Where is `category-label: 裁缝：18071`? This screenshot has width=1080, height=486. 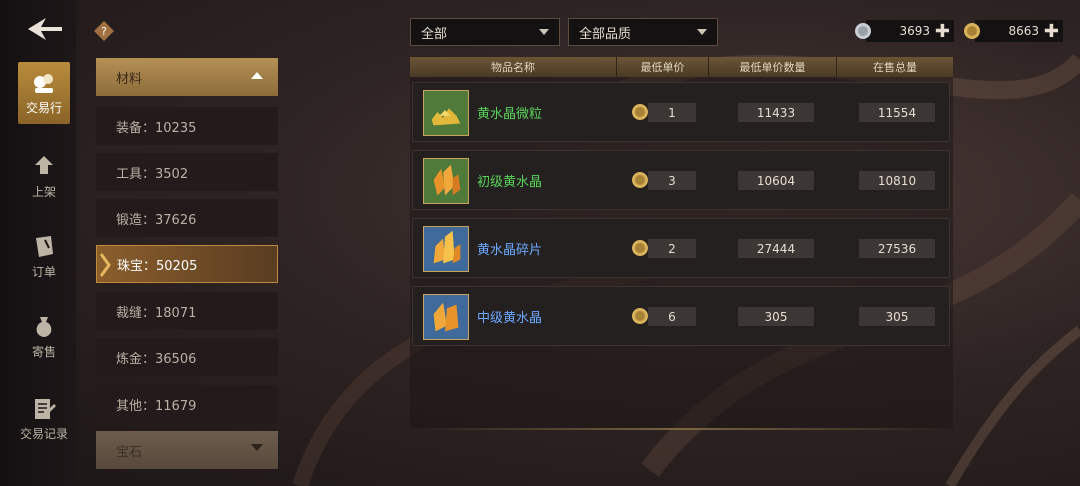
category-label: 裁缝：18071 is located at coordinates (156, 313).